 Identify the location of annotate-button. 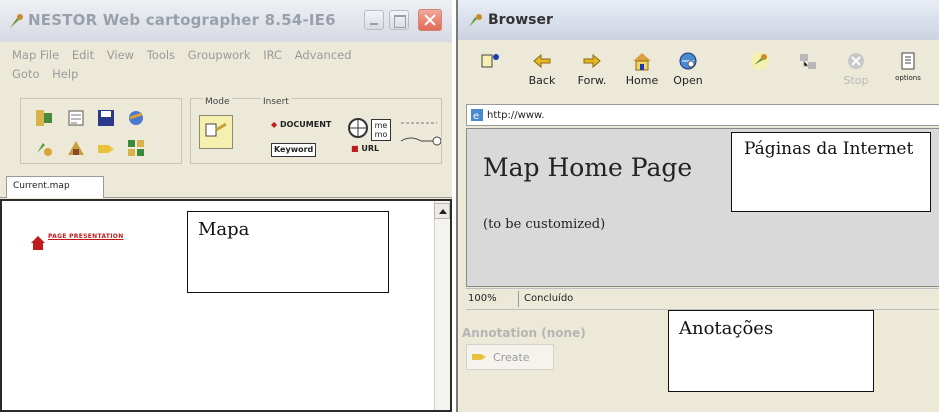
(760, 73).